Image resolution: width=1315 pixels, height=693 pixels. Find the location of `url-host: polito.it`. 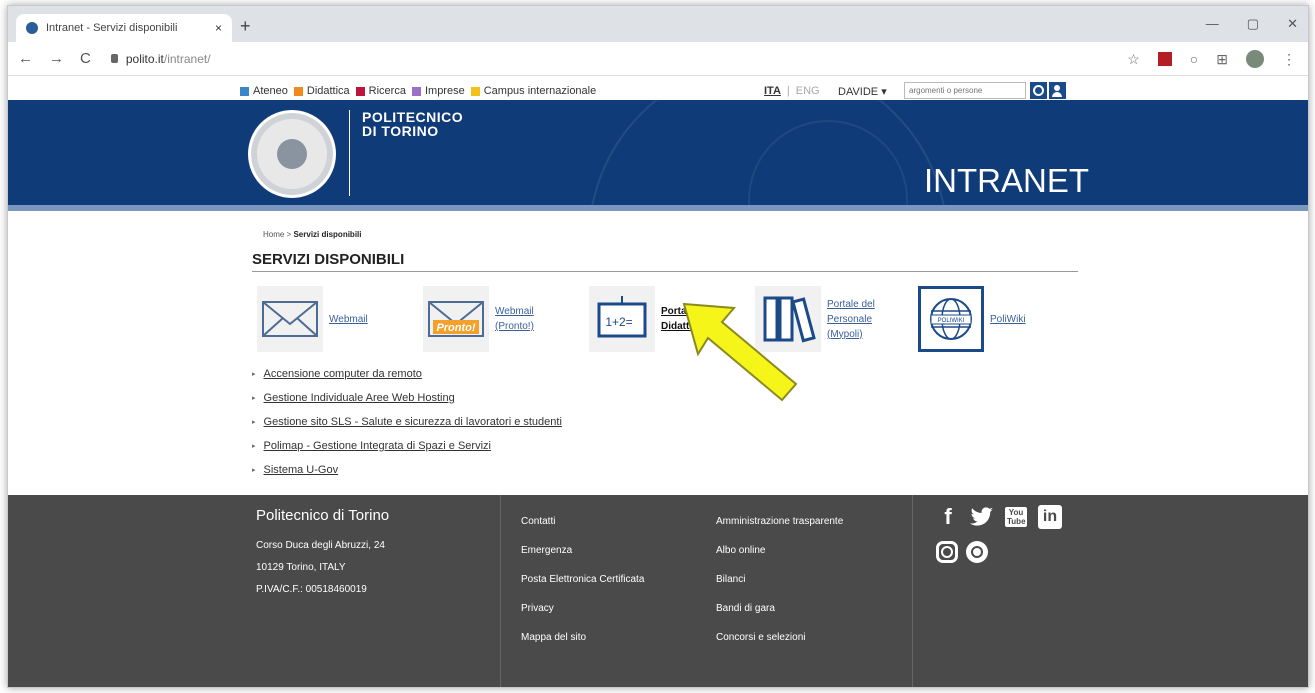

url-host: polito.it is located at coordinates (144, 58).